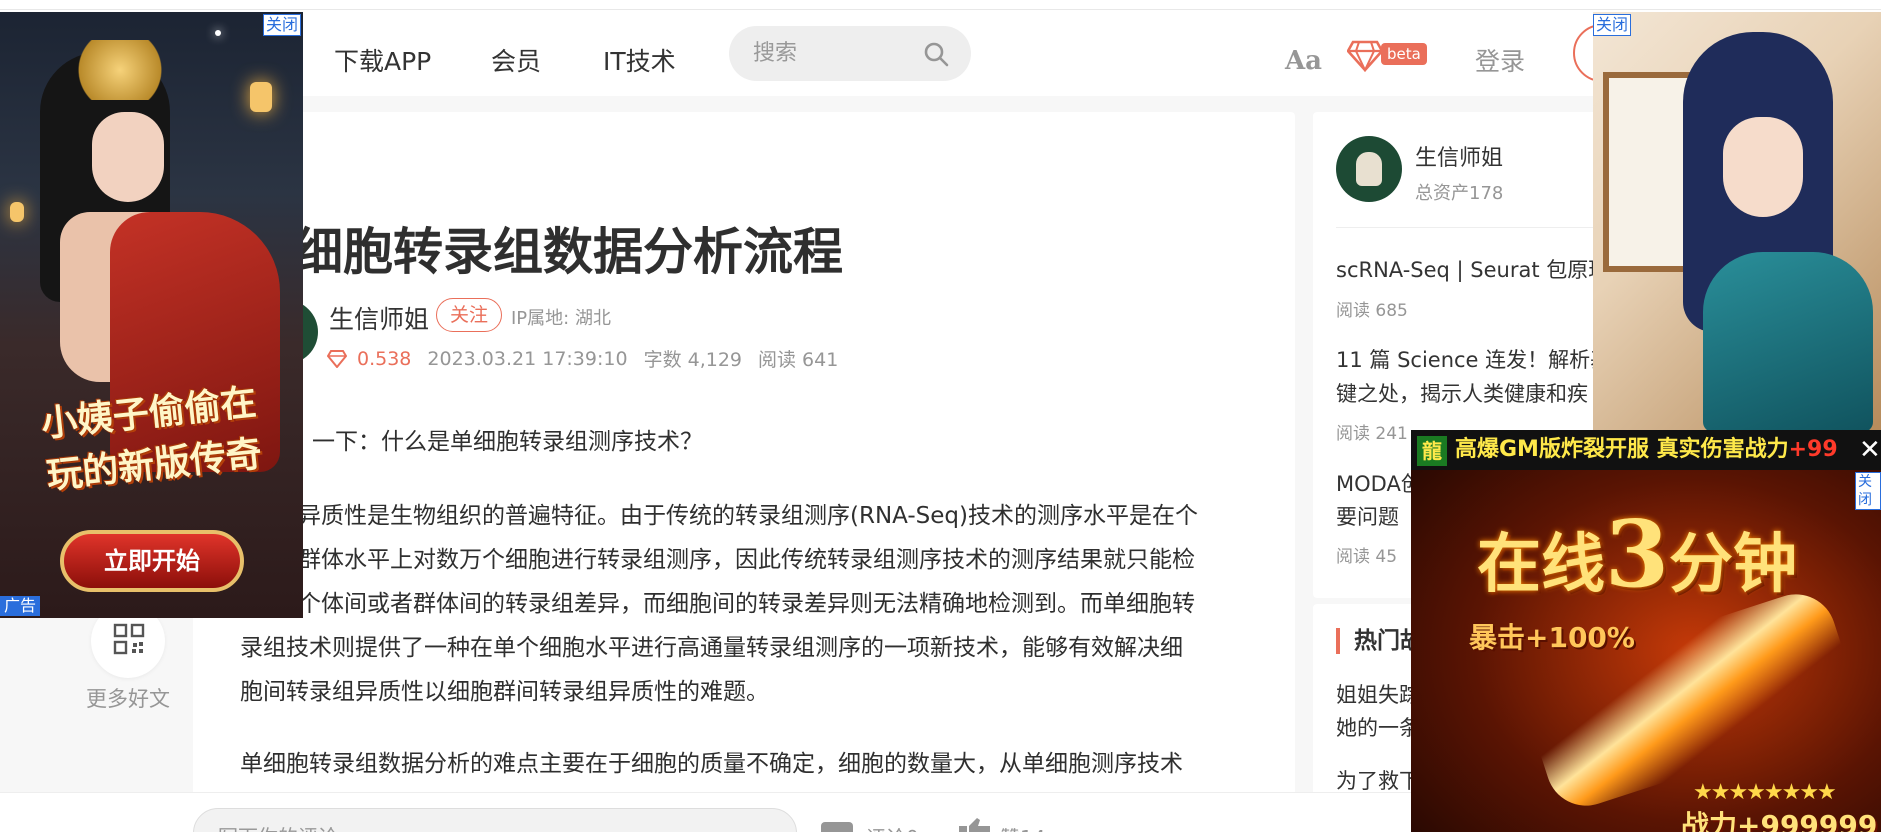 This screenshot has width=1881, height=832. I want to click on ad-figure-body, so click(1788, 342).